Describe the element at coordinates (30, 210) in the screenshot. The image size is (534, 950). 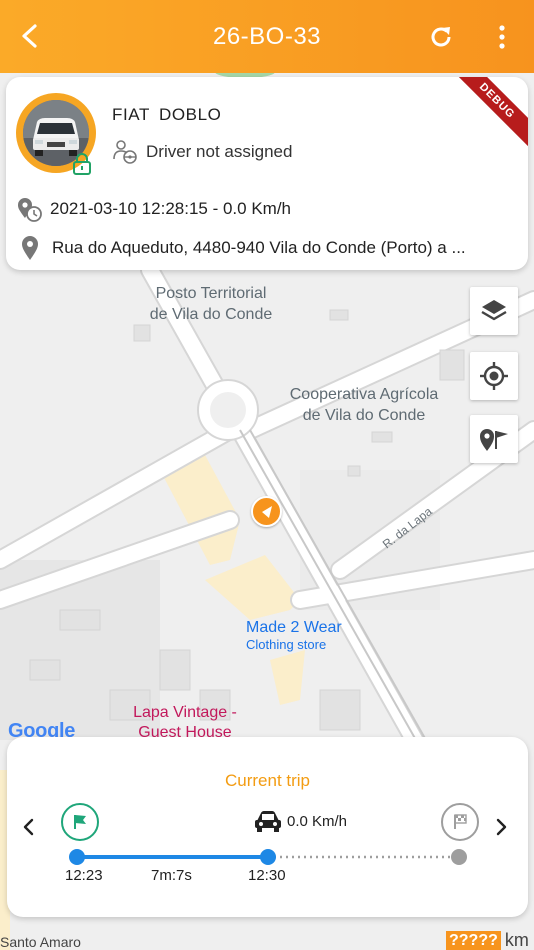
I see `location-clock-icon` at that location.